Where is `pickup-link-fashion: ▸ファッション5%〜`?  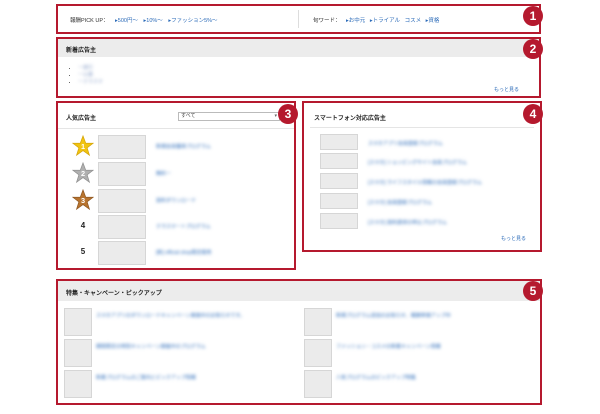 pickup-link-fashion: ▸ファッション5%〜 is located at coordinates (192, 21).